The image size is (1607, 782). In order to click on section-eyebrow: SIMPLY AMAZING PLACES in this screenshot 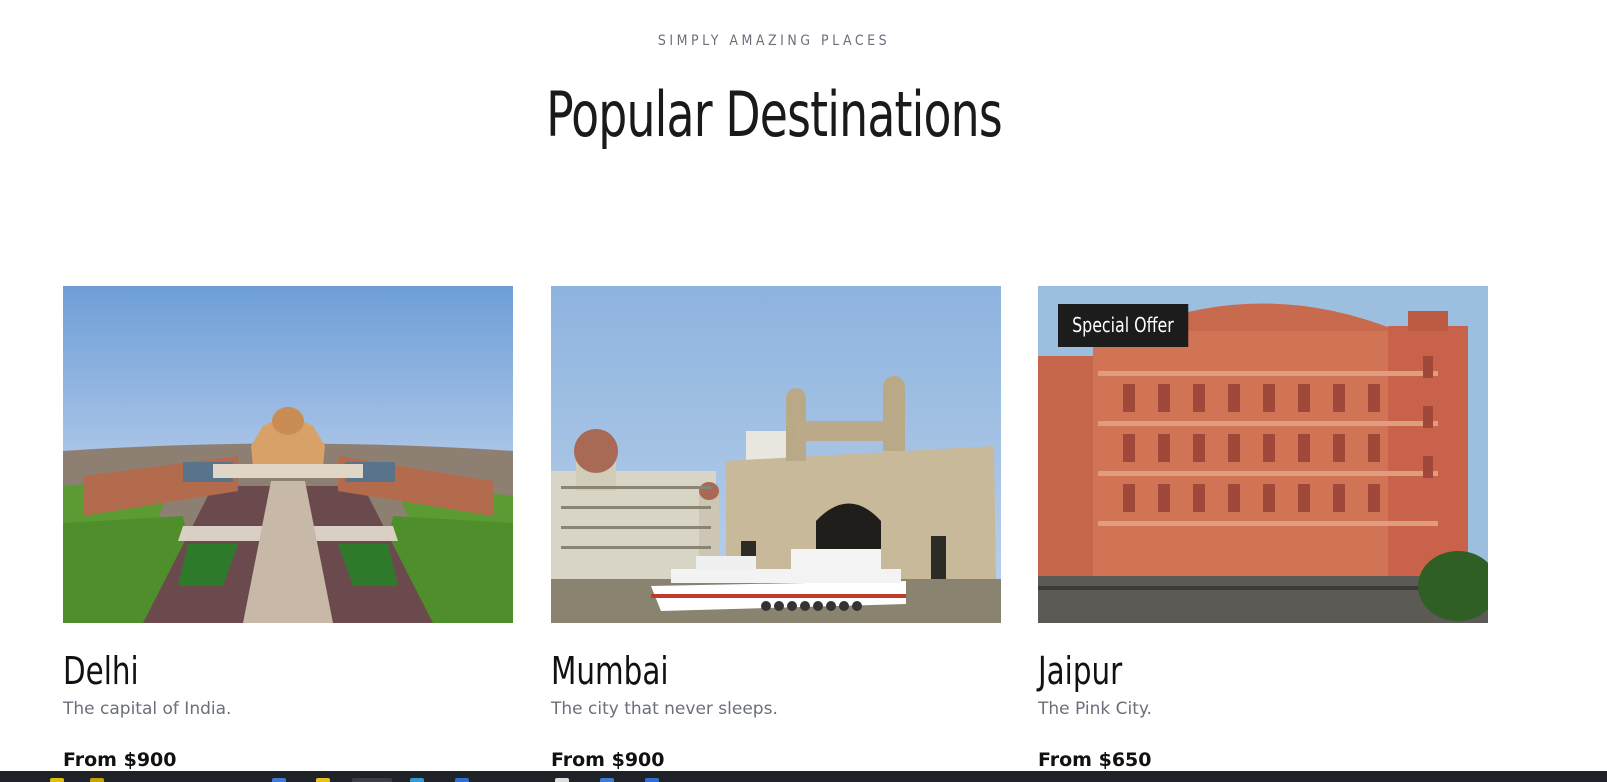, I will do `click(774, 41)`.